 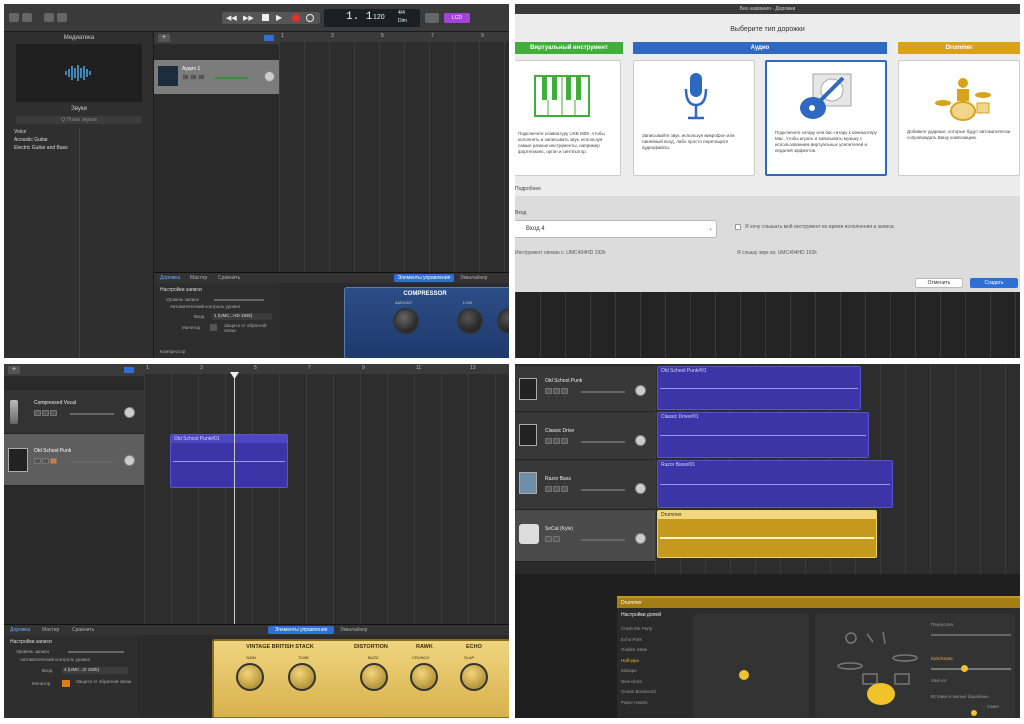 I want to click on tab-controls: Элементы управления, so click(x=301, y=630).